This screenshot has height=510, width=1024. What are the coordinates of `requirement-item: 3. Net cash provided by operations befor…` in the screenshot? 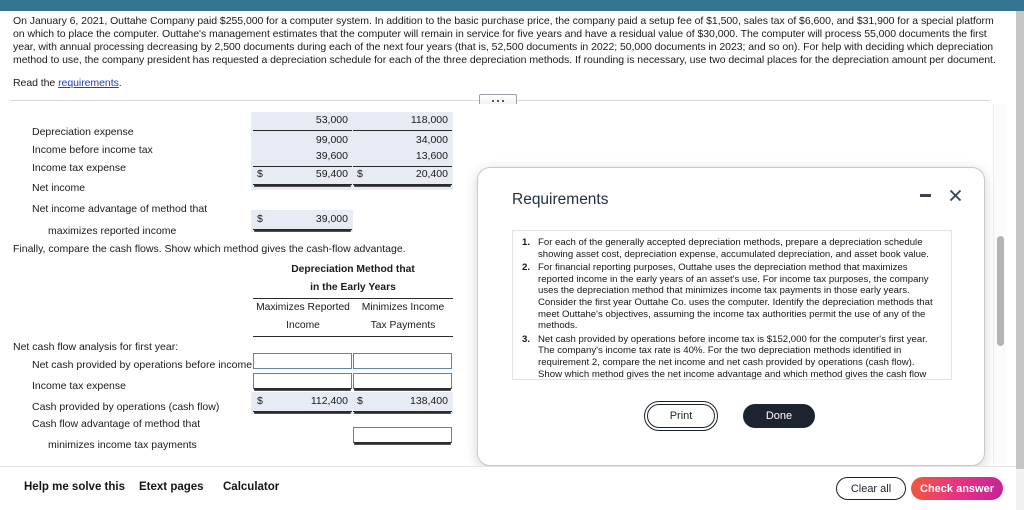 It's located at (731, 356).